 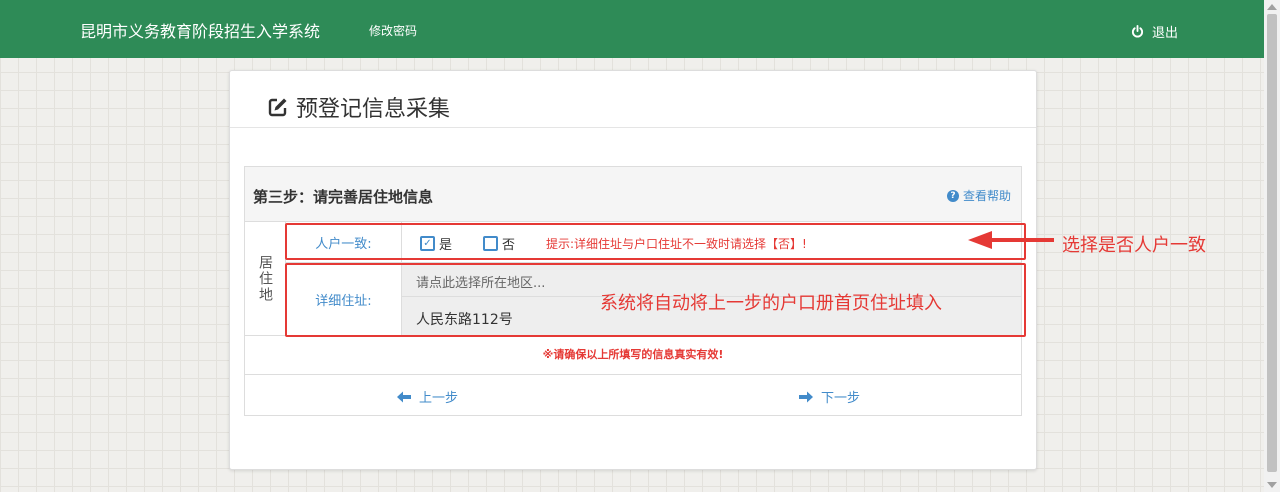 I want to click on panel-header: 第三步：请完善居住地信息 ? 查看帮助, so click(x=633, y=194).